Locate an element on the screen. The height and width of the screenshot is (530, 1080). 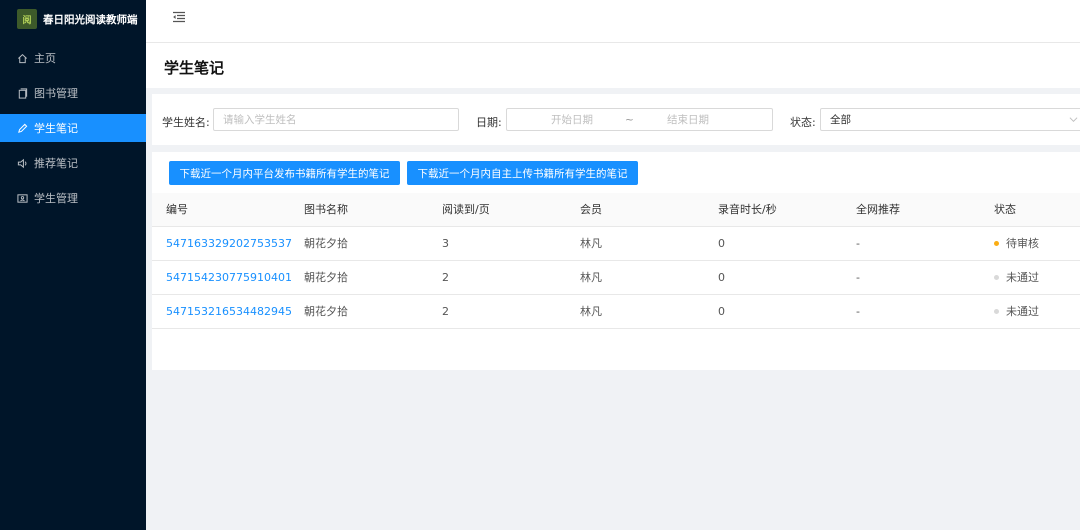
table-row: 547163329202753537 朝花夕拾 3 林凡 0 - 待审核 is located at coordinates (616, 244).